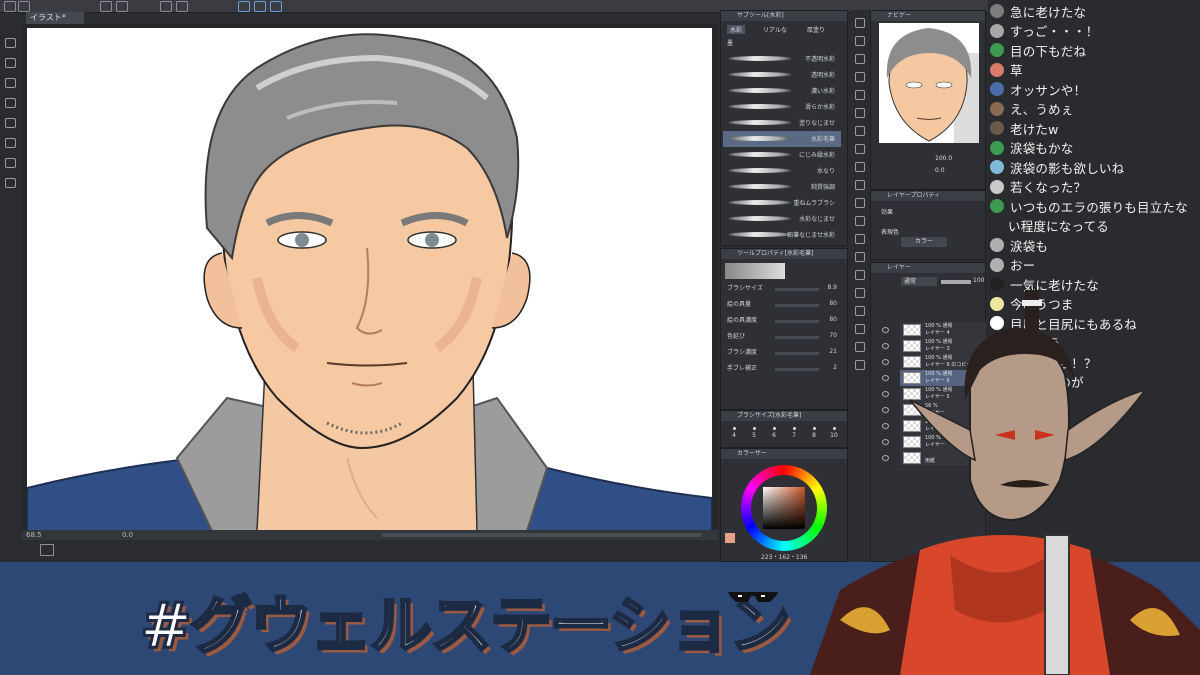  Describe the element at coordinates (794, 435) in the screenshot. I see `size-label: 7` at that location.